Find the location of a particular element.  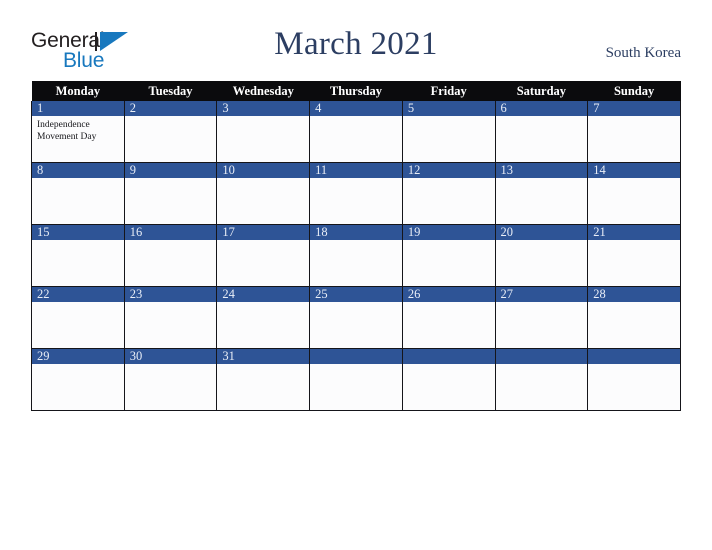

day-events: Independence Movement Day is located at coordinates (78, 129).